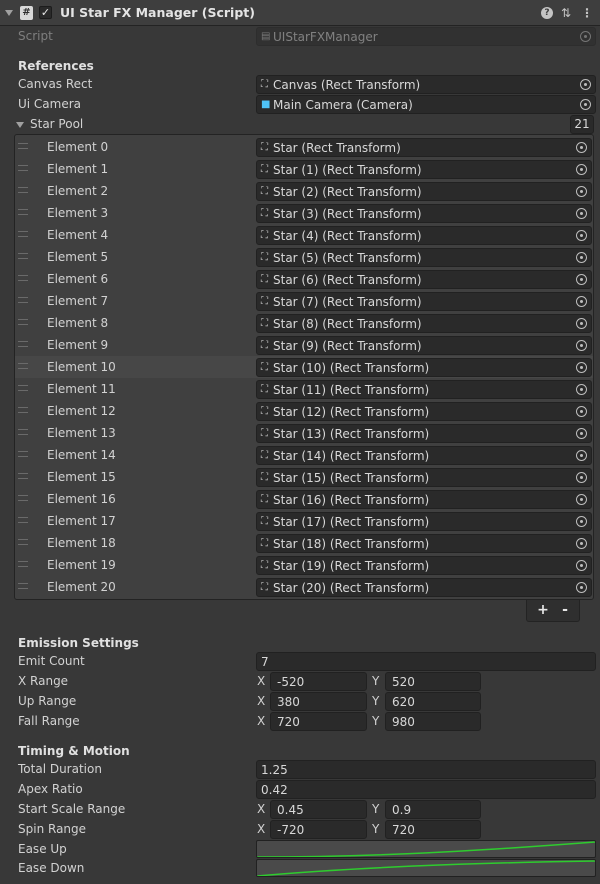  I want to click on element-field: ⛶ Star (17) (Rect Transform), so click(424, 521).